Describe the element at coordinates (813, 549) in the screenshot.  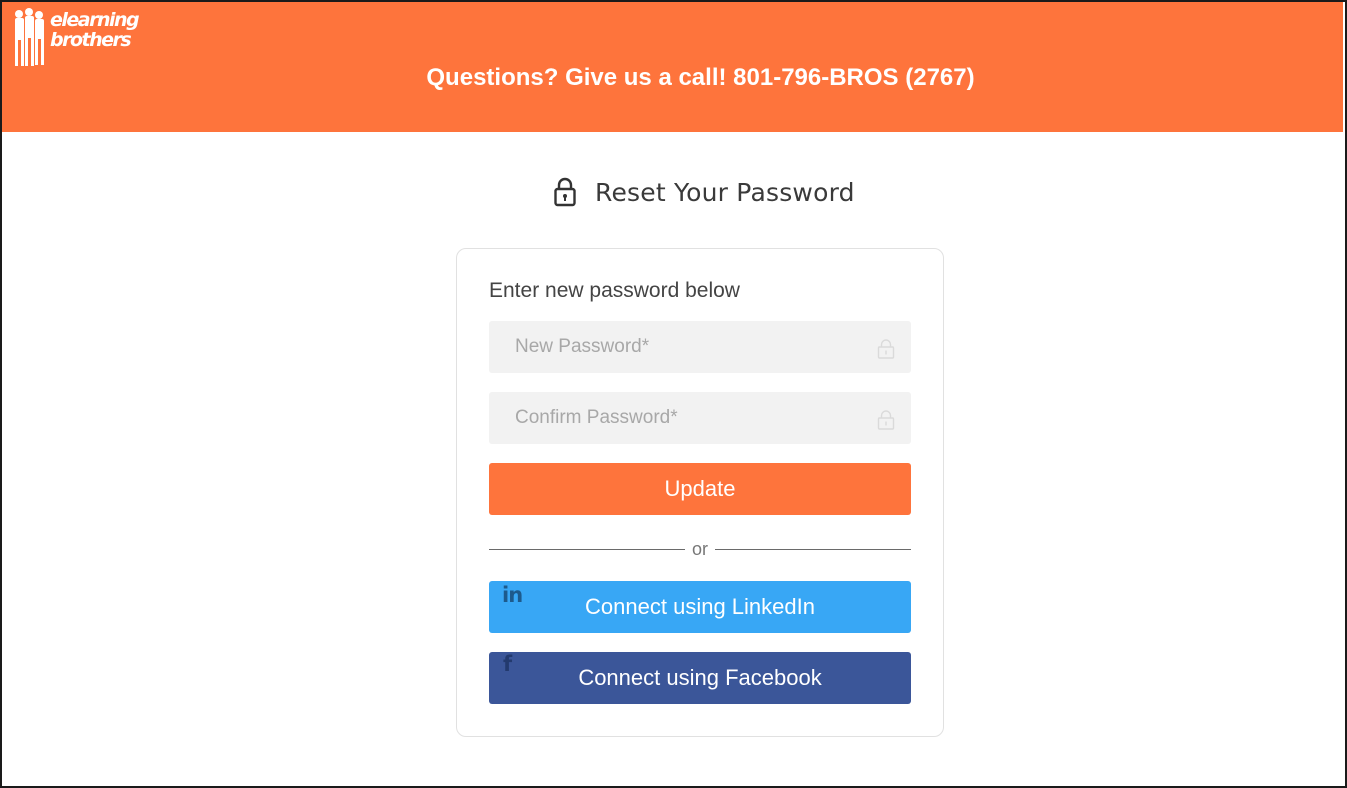
I see `divider-line-right` at that location.